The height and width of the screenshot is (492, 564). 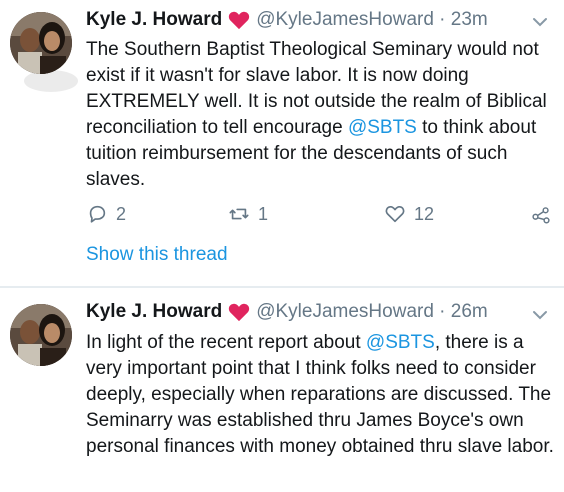 I want to click on share-button, so click(x=541, y=214).